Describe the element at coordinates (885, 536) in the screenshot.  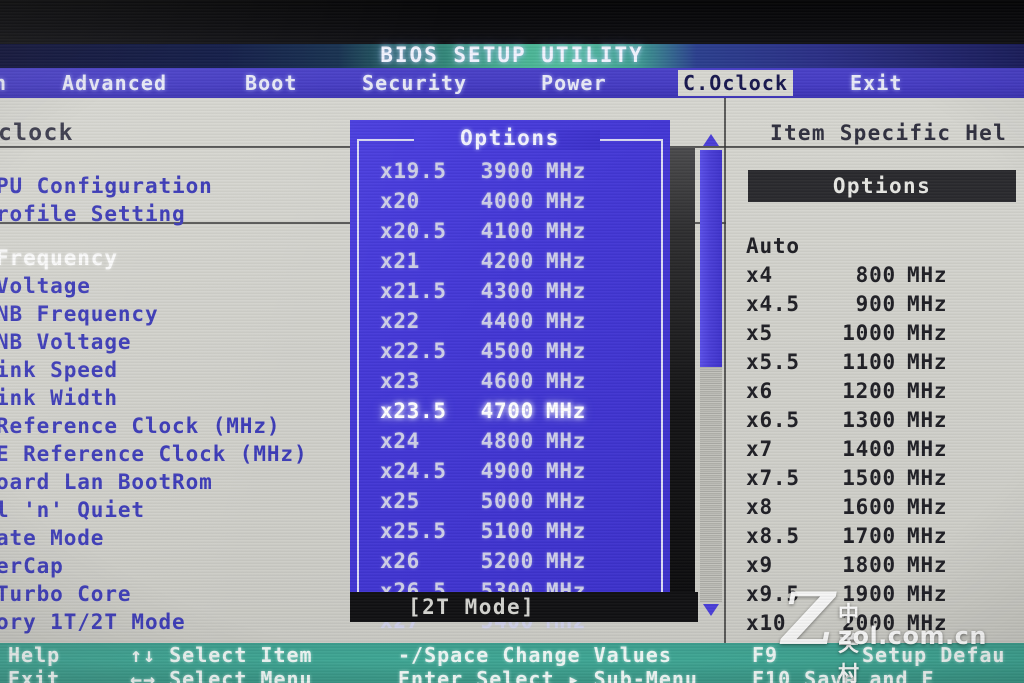
I see `help-option-row: x8.5 1700 MHz` at that location.